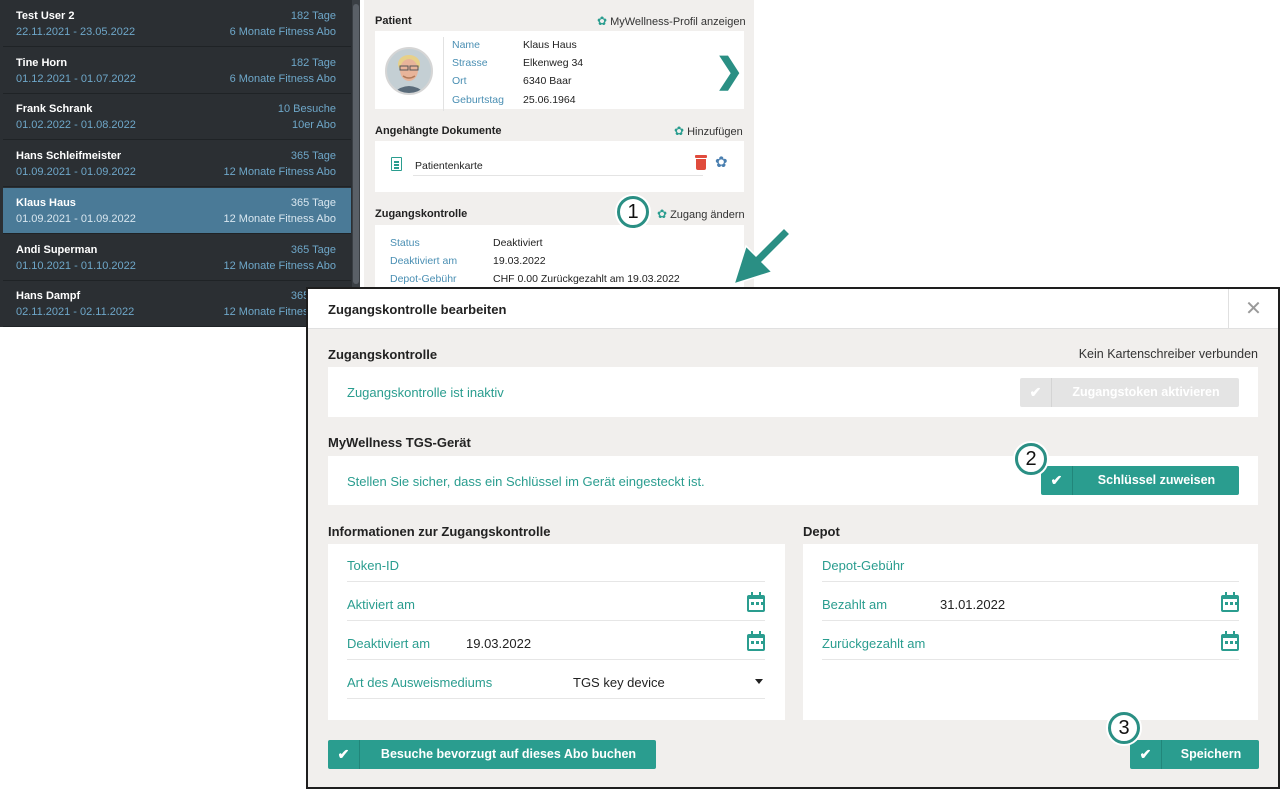  What do you see at coordinates (470, 63) in the screenshot?
I see `patient-street-label: Strasse` at bounding box center [470, 63].